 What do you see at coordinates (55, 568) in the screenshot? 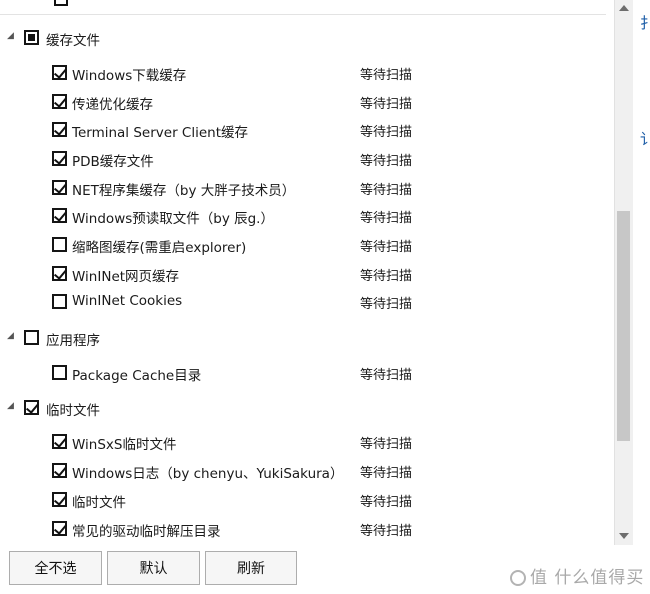
I see `deselect-all-button: 全不选` at bounding box center [55, 568].